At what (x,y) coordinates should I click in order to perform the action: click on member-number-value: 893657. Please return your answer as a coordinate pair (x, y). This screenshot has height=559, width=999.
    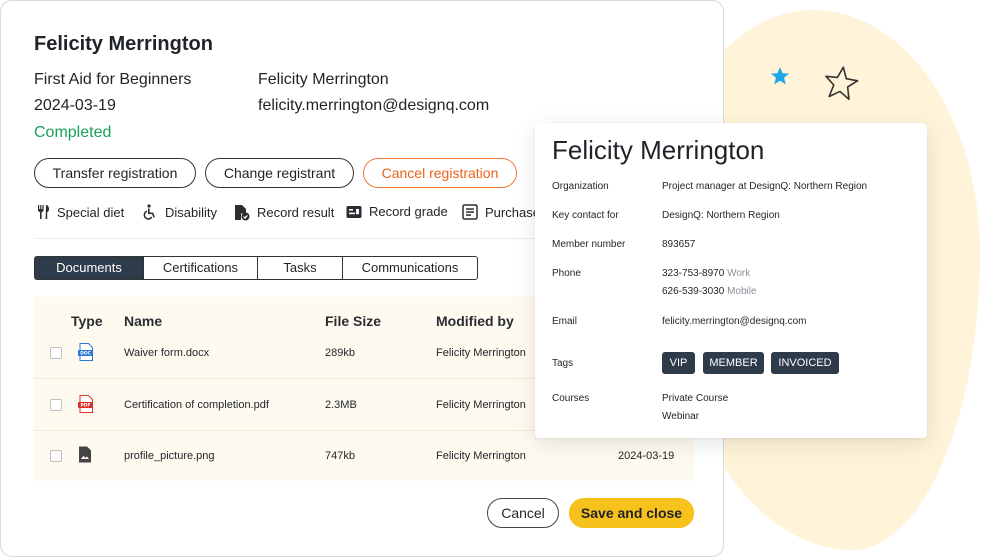
    Looking at the image, I should click on (679, 244).